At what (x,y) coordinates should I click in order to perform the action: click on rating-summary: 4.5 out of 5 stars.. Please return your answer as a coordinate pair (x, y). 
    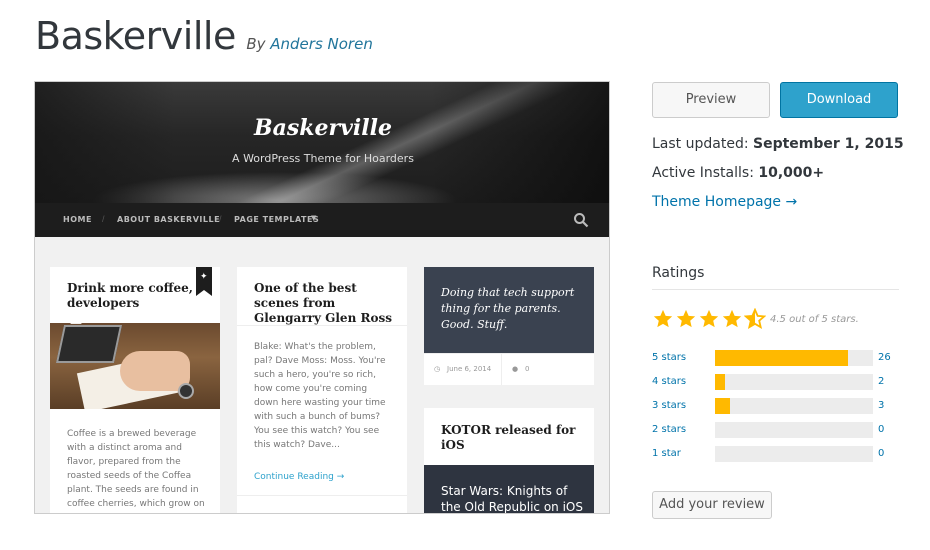
    Looking at the image, I should click on (814, 319).